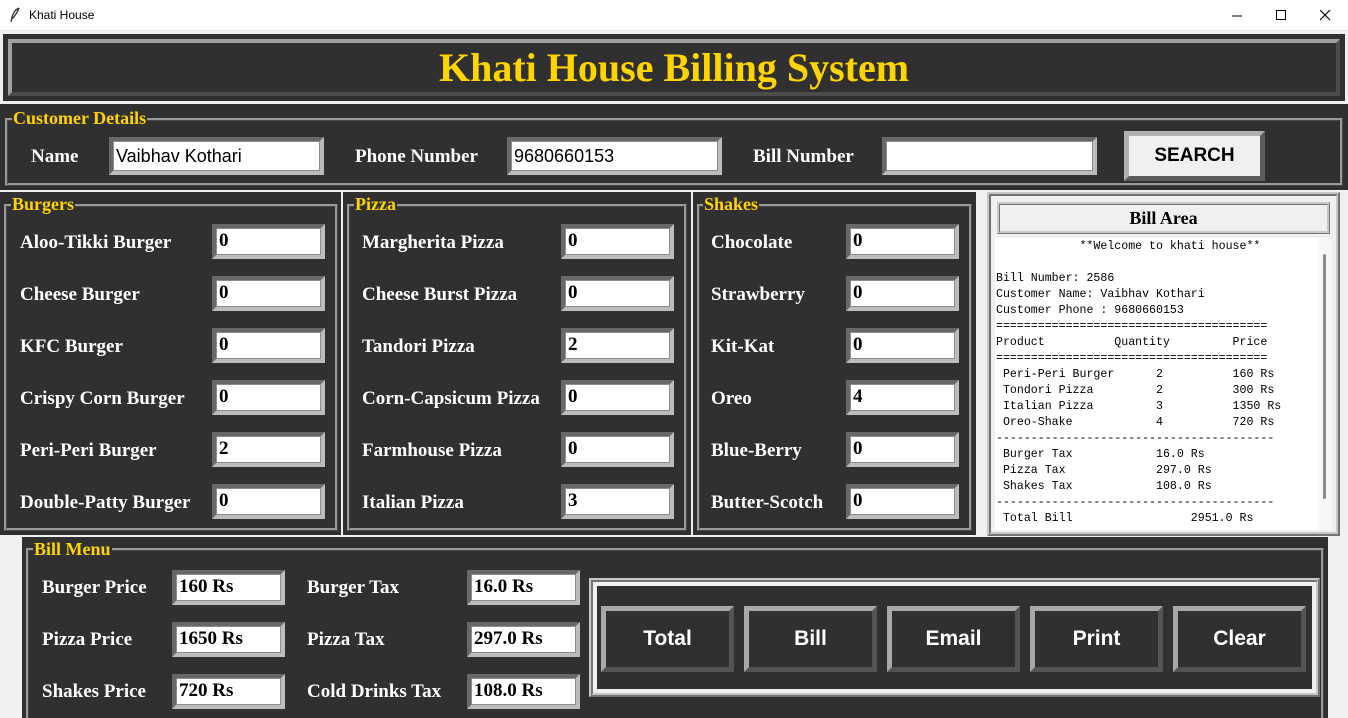  I want to click on burger-item-label: Crispy Corn Burger, so click(102, 398).